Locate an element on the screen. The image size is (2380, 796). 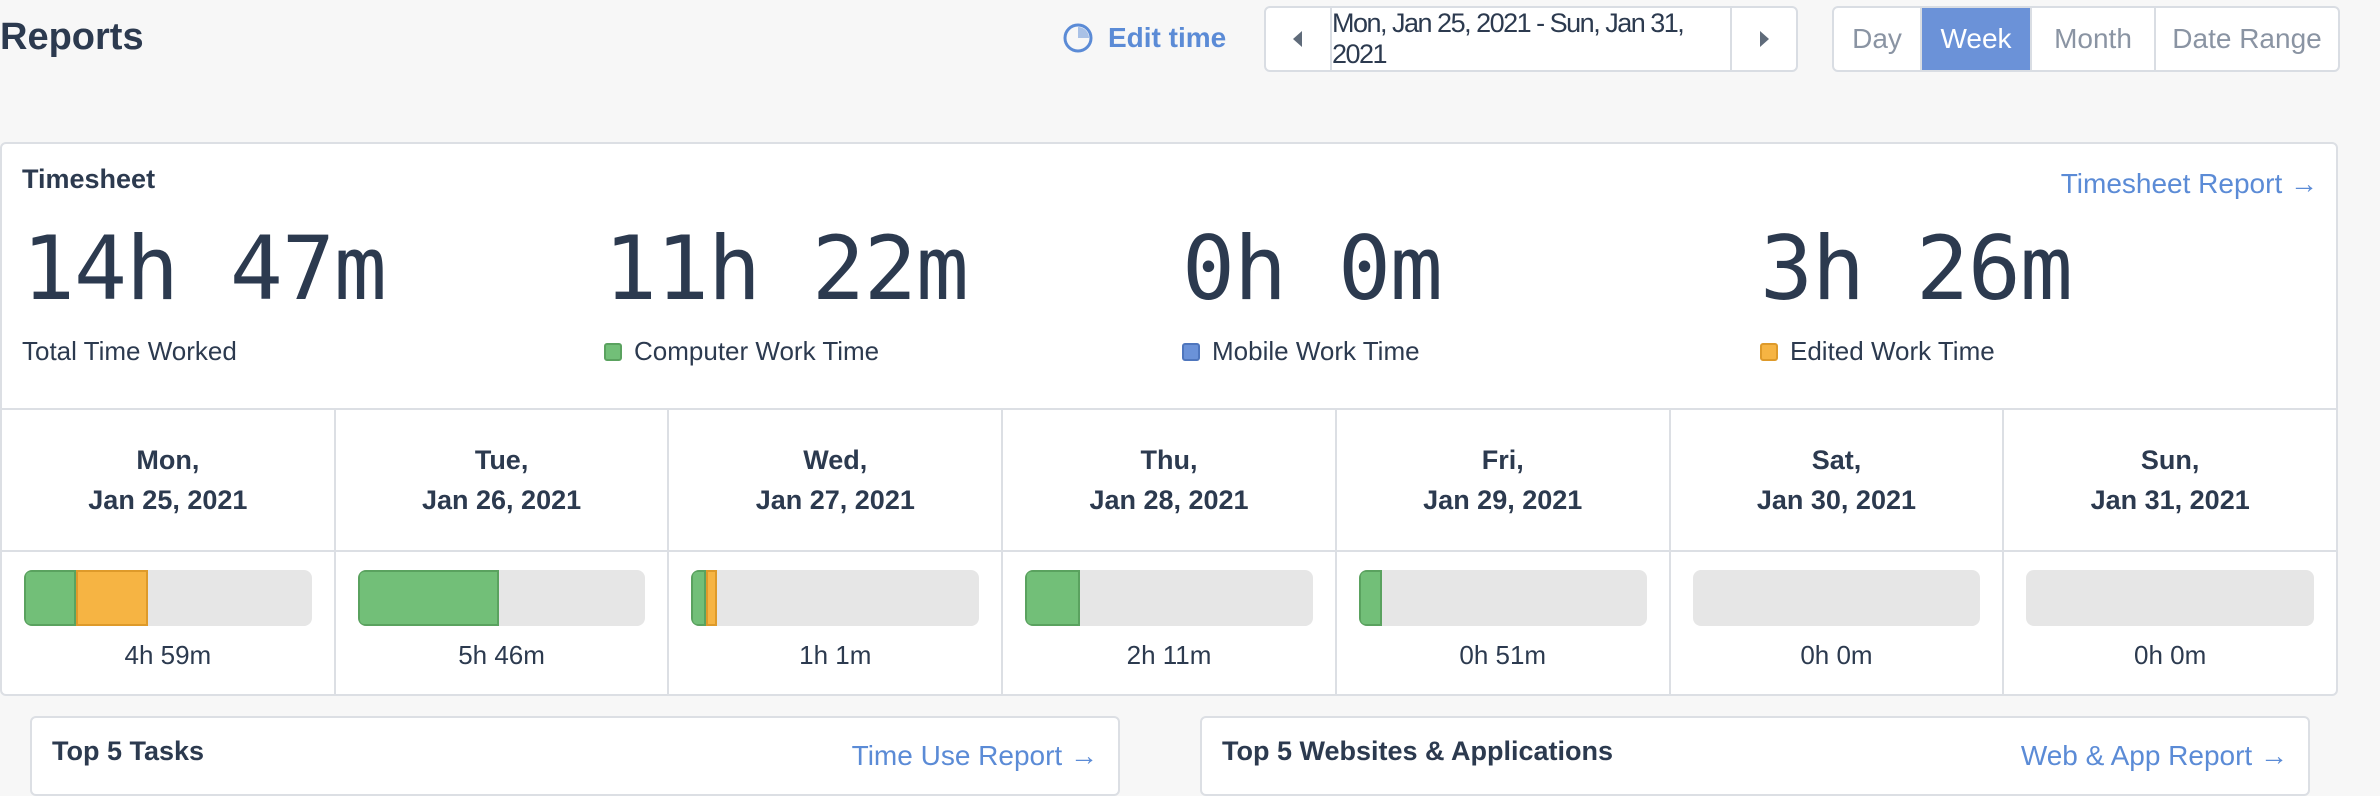
edit-time-button: Edit time is located at coordinates (1144, 38).